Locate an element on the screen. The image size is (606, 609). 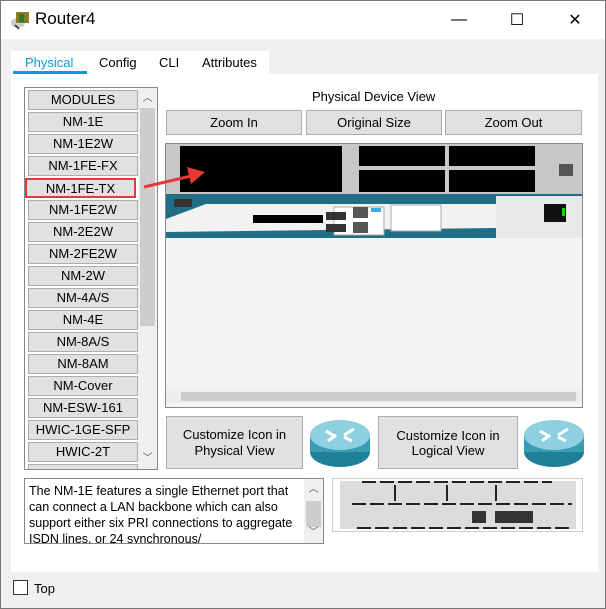
tab-attributes: Attributes is located at coordinates (229, 62).